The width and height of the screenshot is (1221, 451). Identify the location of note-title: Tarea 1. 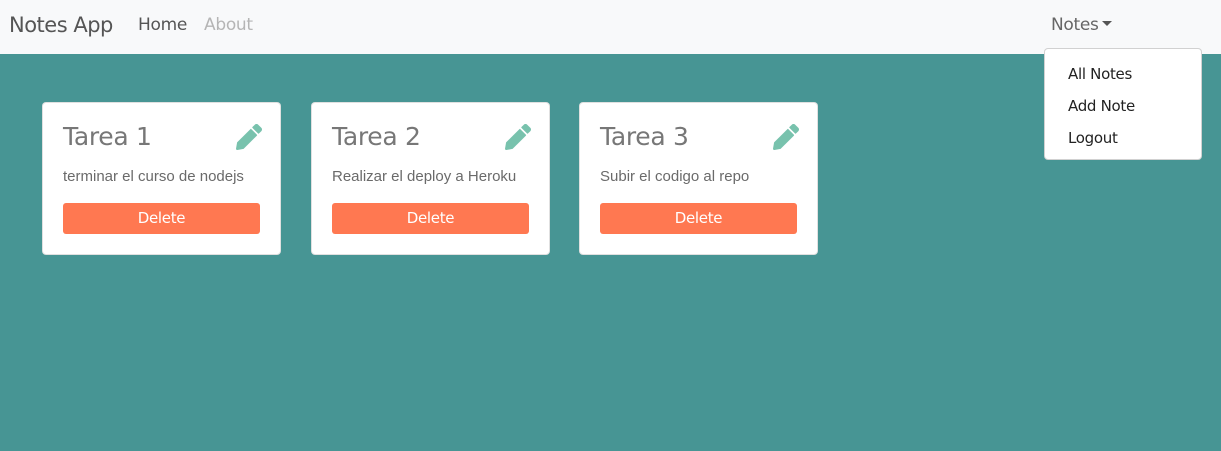
(107, 136).